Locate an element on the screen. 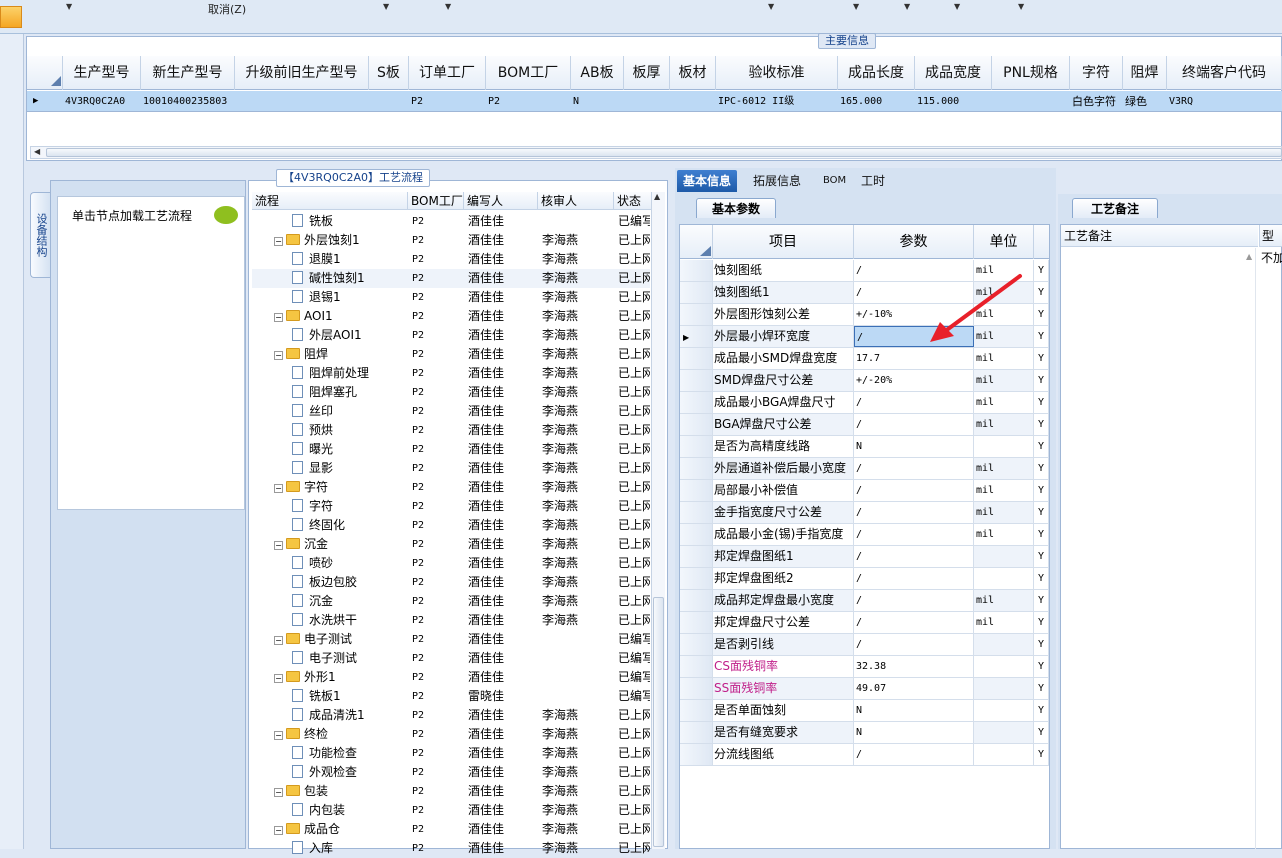 This screenshot has height=858, width=1282. tree-node: 内包装 is located at coordinates (350, 810).